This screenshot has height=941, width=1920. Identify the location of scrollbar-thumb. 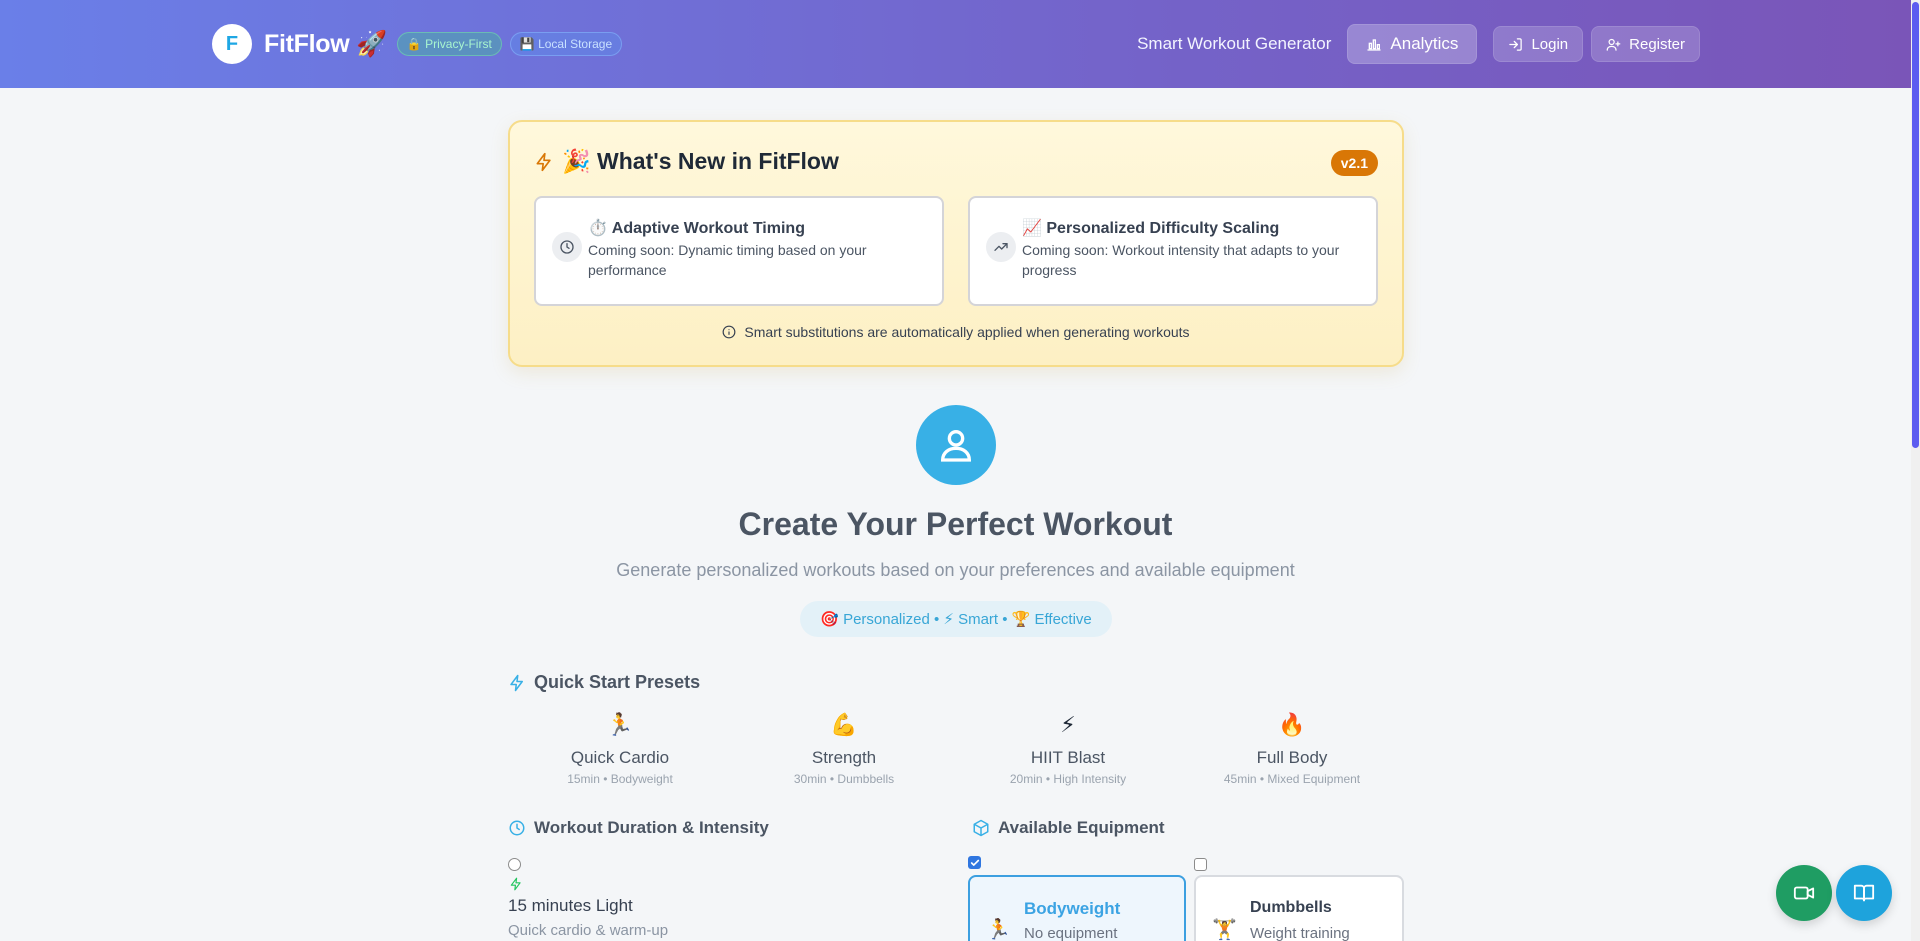
(1915, 225).